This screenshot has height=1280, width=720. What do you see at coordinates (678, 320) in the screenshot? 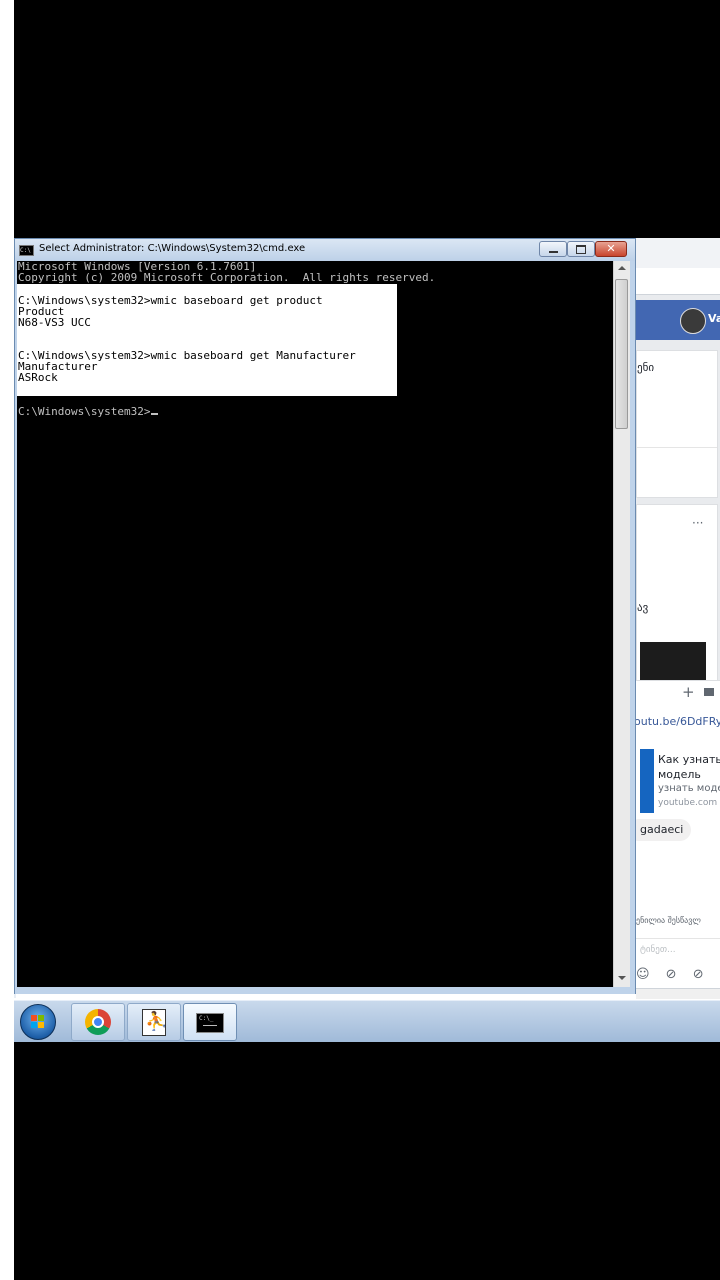
I see `facebook-header: Va` at bounding box center [678, 320].